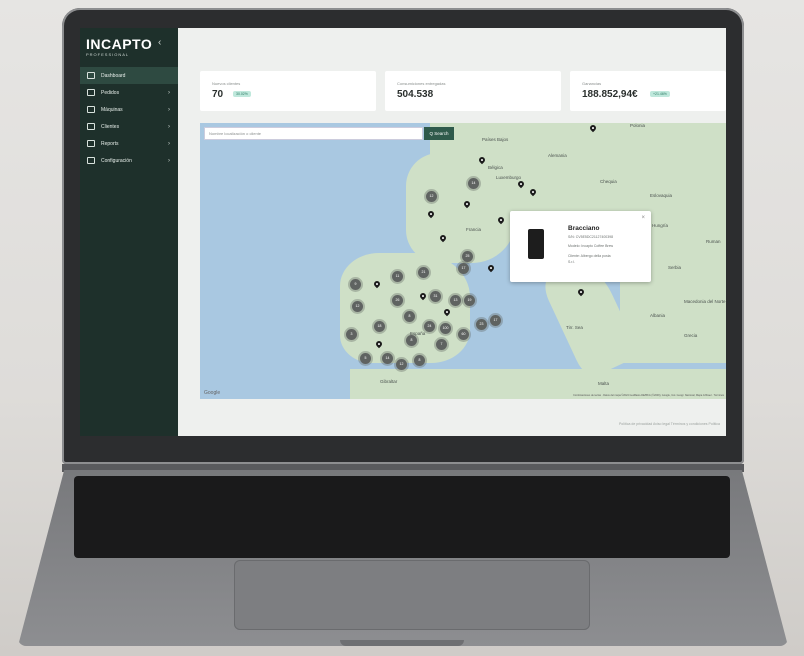  Describe the element at coordinates (610, 94) in the screenshot. I see `stat-value: 188.852,94€` at that location.